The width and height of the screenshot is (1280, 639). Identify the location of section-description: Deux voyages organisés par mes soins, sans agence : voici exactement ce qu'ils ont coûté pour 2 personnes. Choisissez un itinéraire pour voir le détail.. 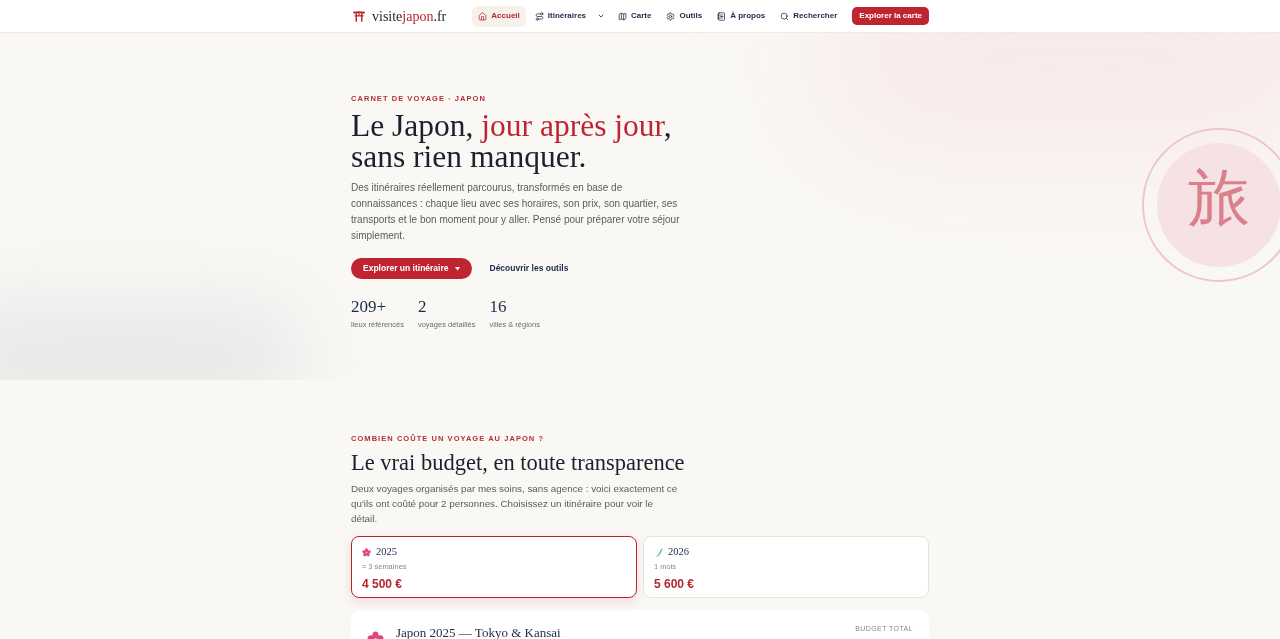
(515, 504).